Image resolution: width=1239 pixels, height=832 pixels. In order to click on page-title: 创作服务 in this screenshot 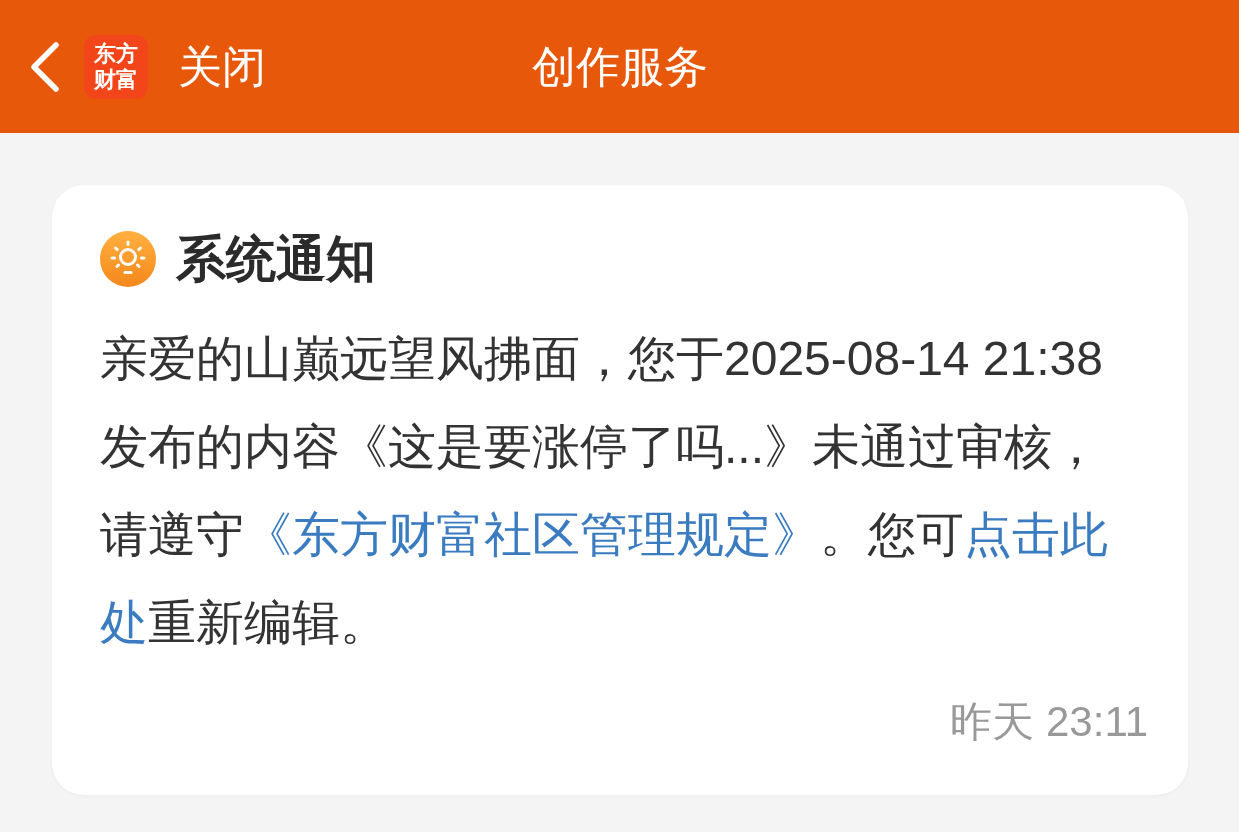, I will do `click(619, 66)`.